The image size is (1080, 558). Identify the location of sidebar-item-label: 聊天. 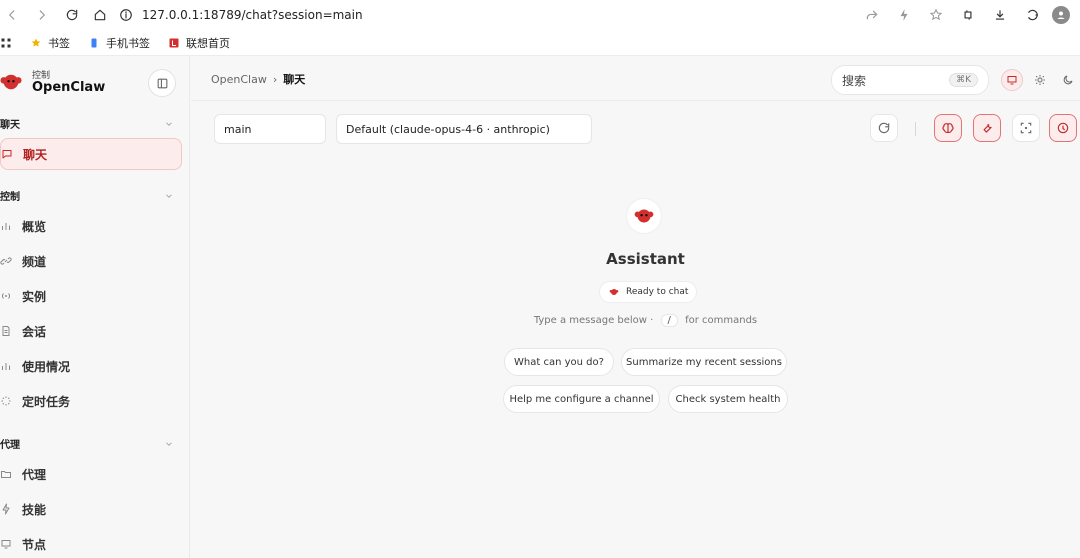
(35, 154).